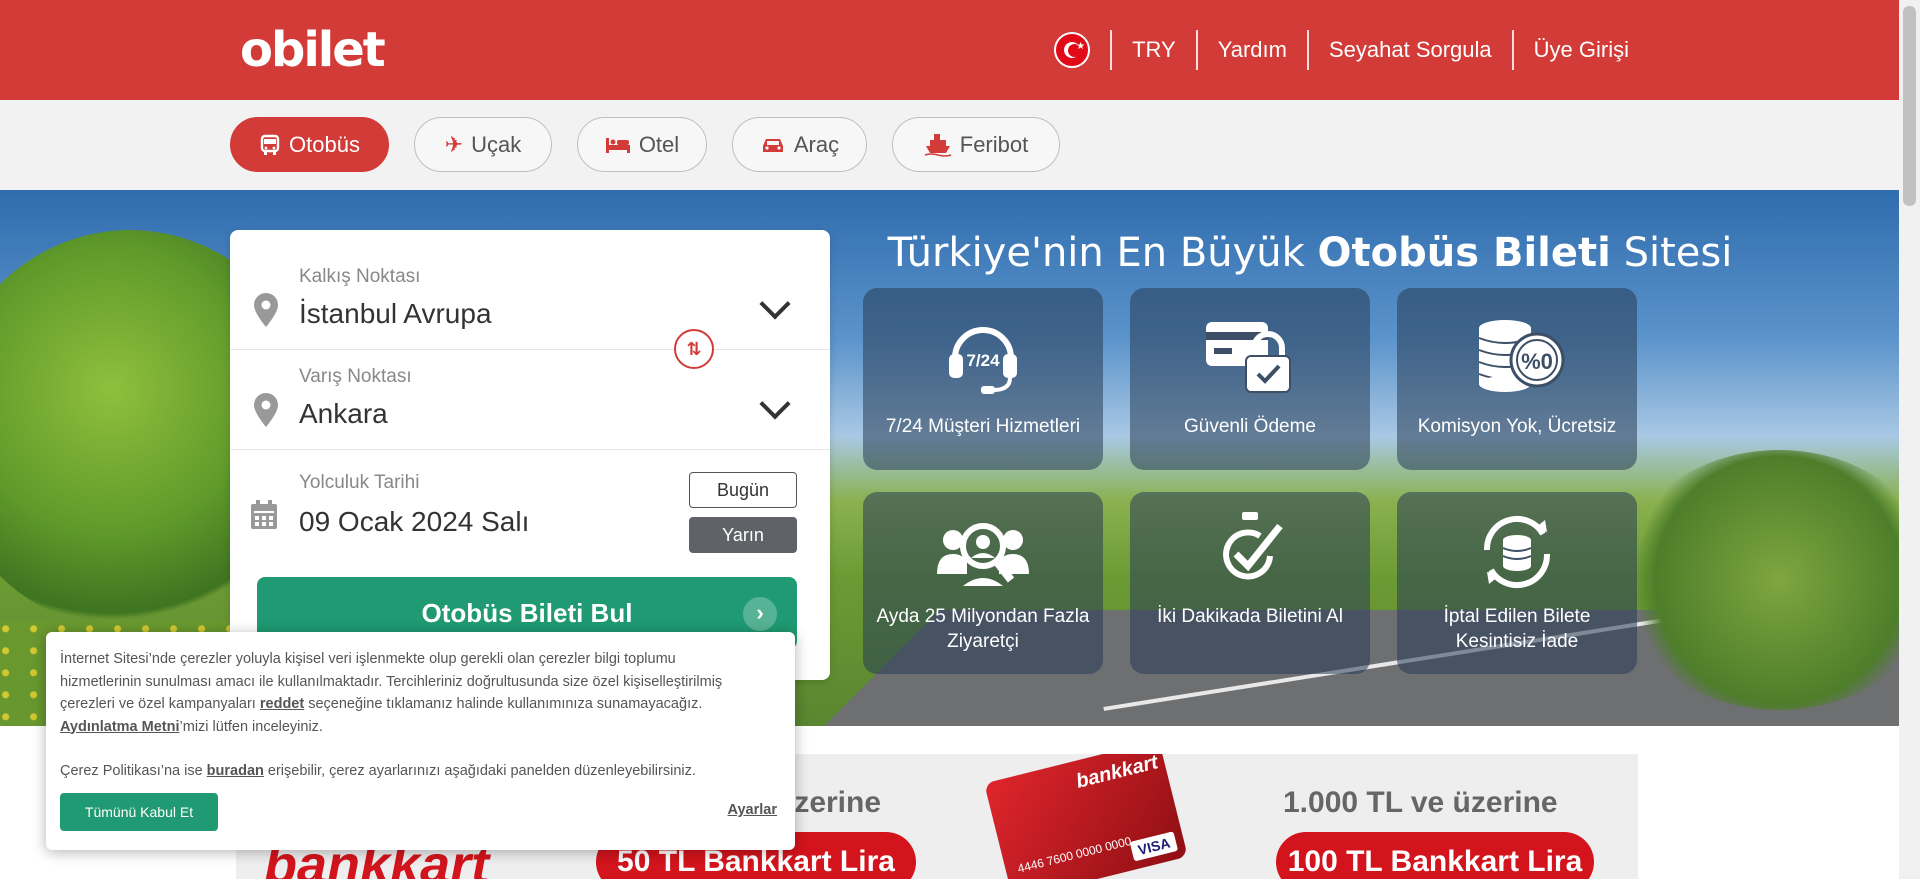  What do you see at coordinates (1253, 546) in the screenshot?
I see `stopwatch-check-icon` at bounding box center [1253, 546].